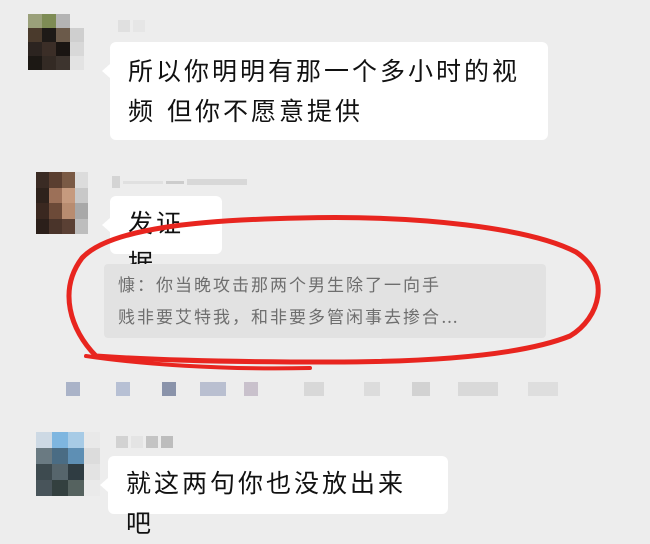 The width and height of the screenshot is (650, 544). What do you see at coordinates (266, 503) in the screenshot?
I see `message-text: 就这两句你也没放出来吧` at bounding box center [266, 503].